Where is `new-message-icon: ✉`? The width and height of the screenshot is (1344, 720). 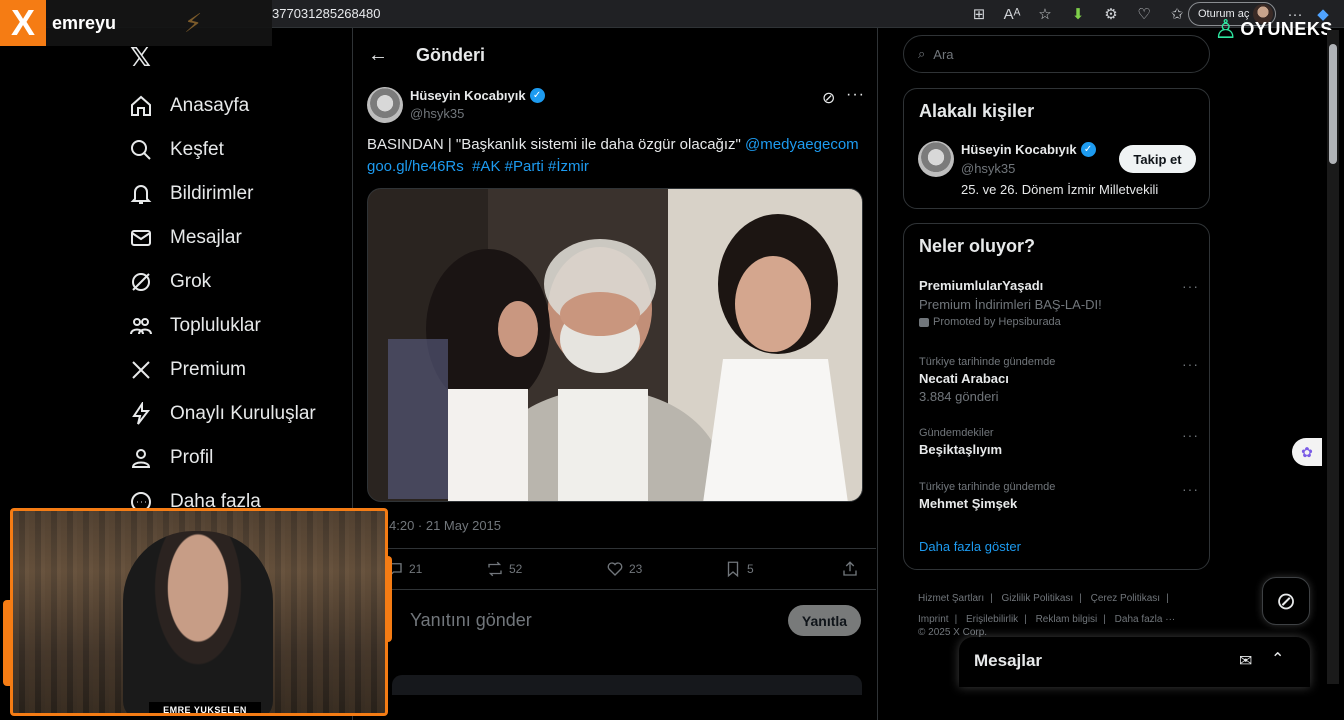
new-message-icon: ✉ is located at coordinates (1245, 661).